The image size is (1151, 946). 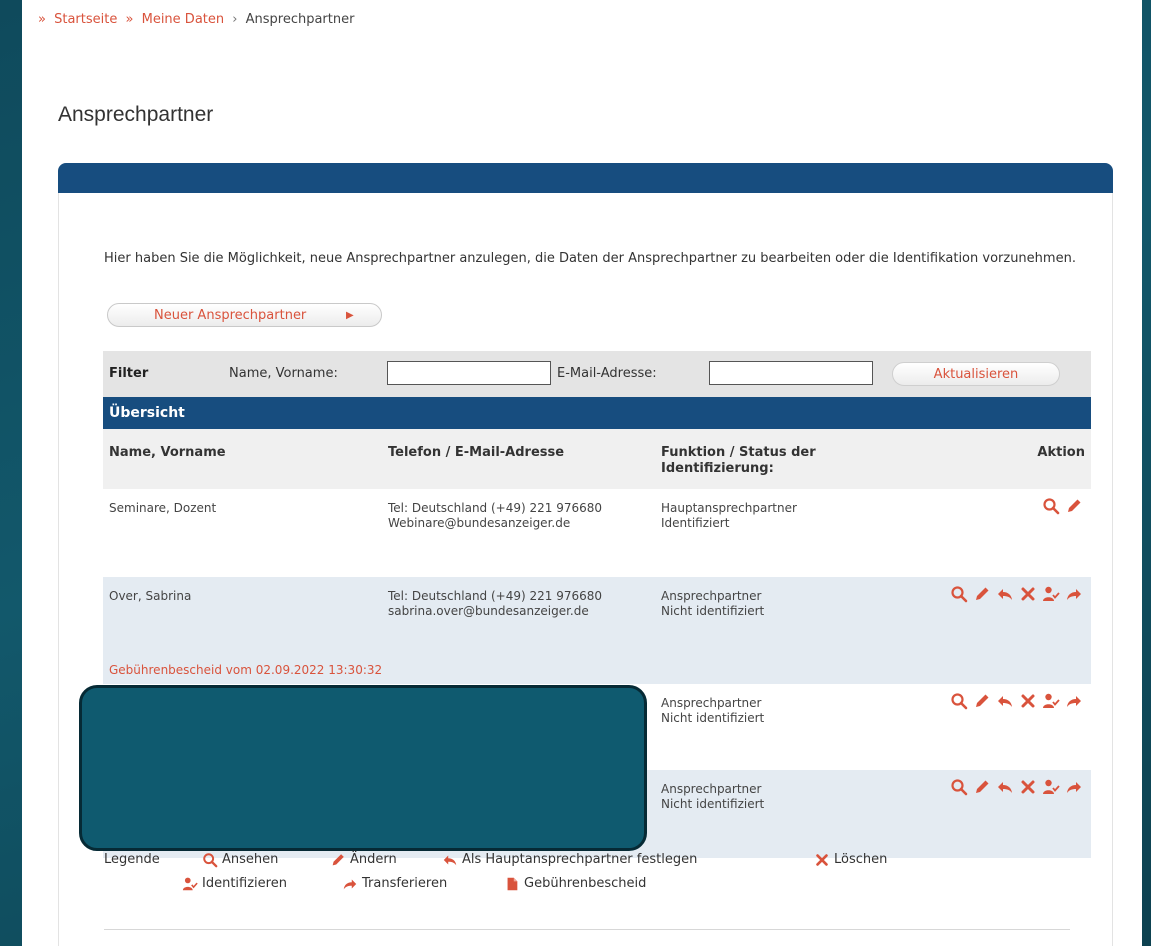 I want to click on fee-notice-link: Gebührenbescheid vom 02.09.2022 13:30:32, so click(x=245, y=670).